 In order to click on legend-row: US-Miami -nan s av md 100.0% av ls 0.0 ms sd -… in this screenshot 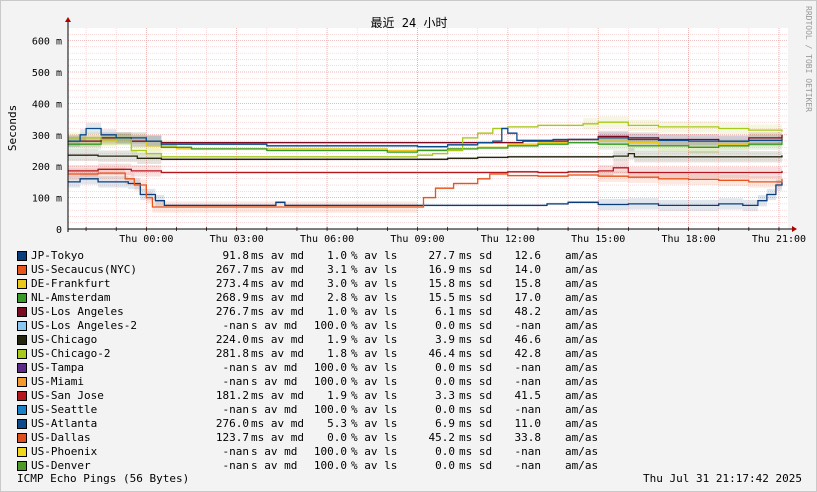, I will do `click(412, 382)`.